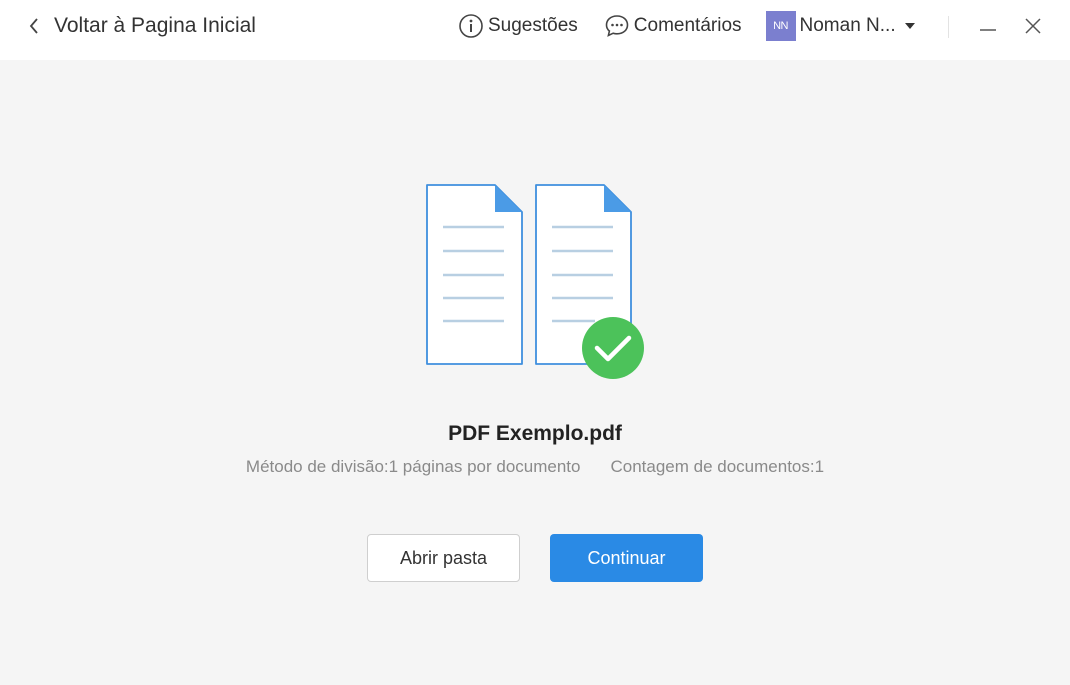 This screenshot has height=685, width=1070. Describe the element at coordinates (535, 433) in the screenshot. I see `file-name: PDF Exemplo.pdf` at that location.